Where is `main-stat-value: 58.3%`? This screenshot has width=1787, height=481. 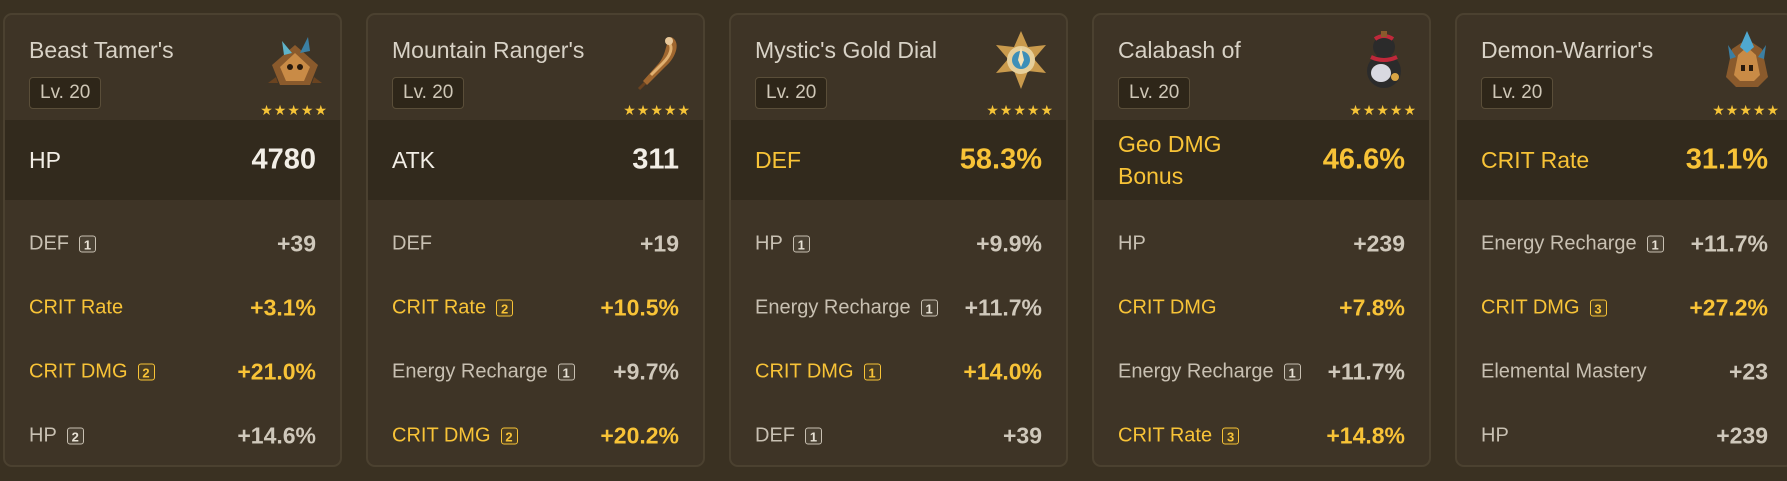
main-stat-value: 58.3% is located at coordinates (1000, 159).